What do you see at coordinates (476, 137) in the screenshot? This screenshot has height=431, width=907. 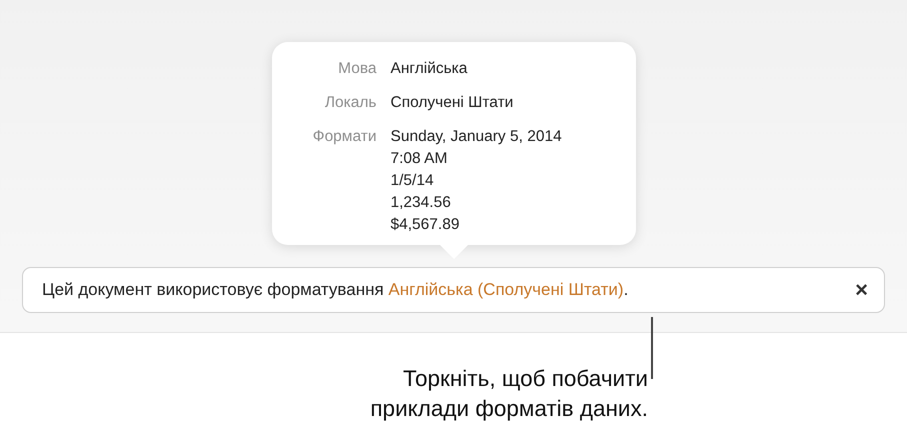 I see `field-value: Sunday, January 5, 2014` at bounding box center [476, 137].